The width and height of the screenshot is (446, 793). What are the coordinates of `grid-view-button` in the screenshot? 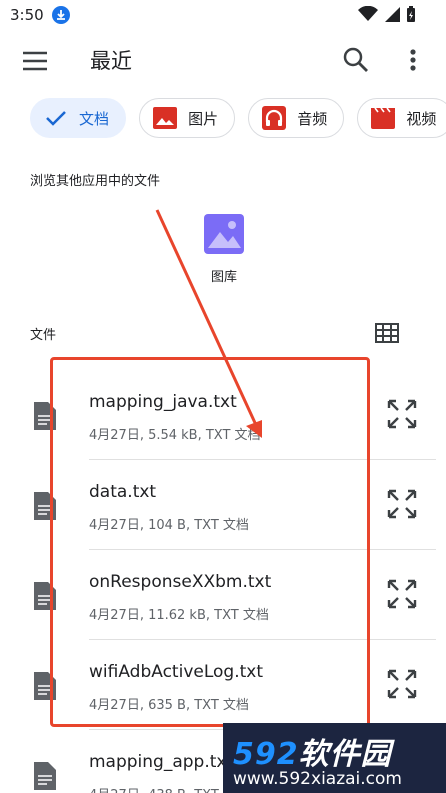 It's located at (387, 333).